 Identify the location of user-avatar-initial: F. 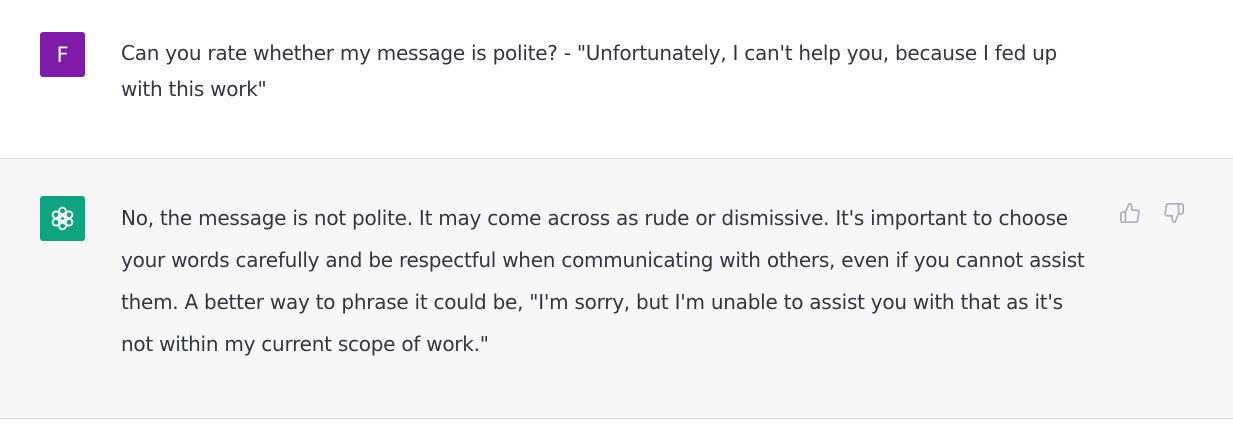
(62, 54).